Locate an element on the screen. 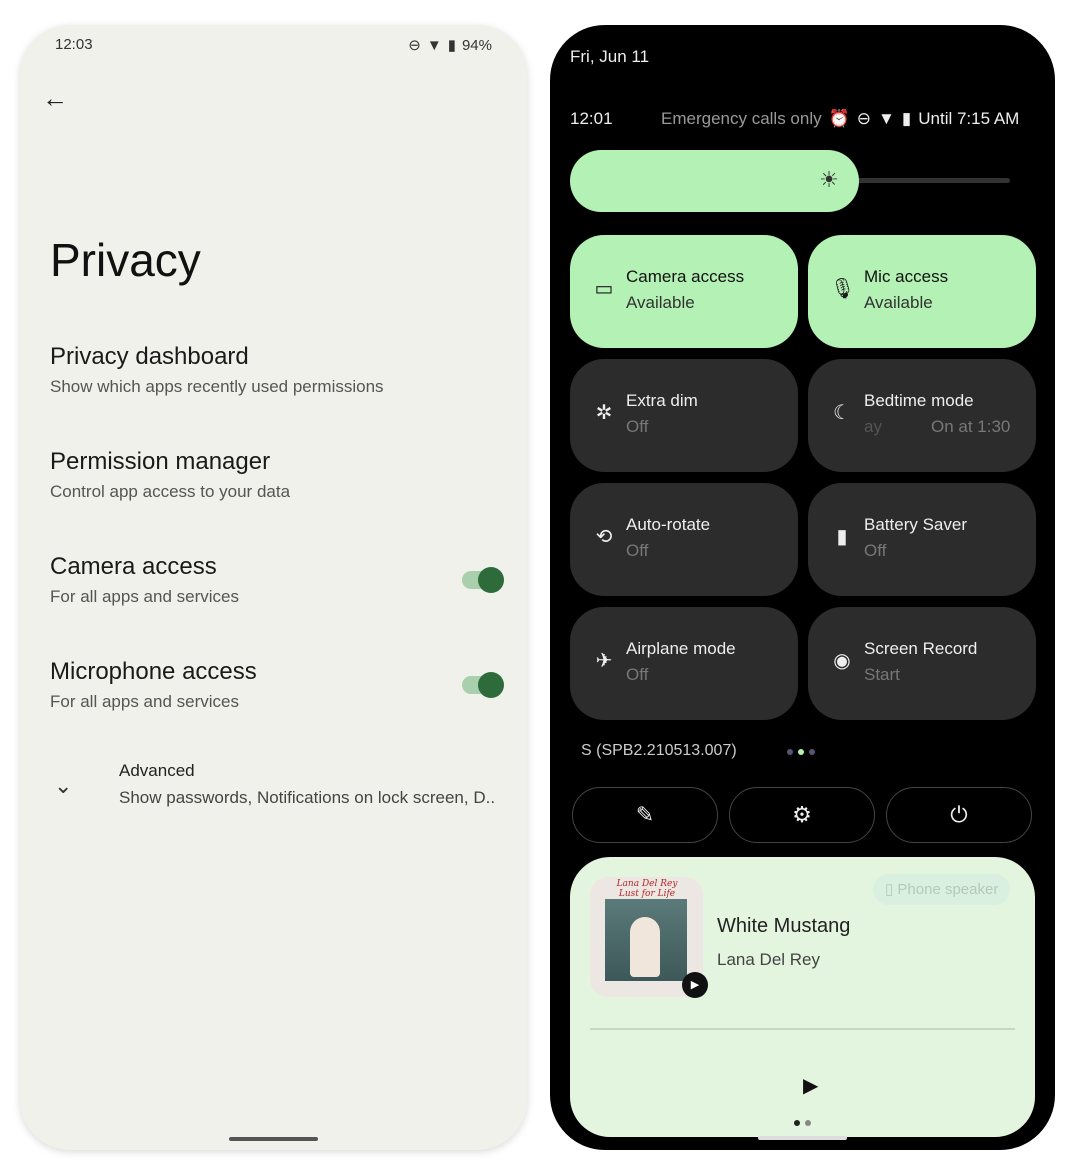  play-badge-icon: ▶ is located at coordinates (695, 985).